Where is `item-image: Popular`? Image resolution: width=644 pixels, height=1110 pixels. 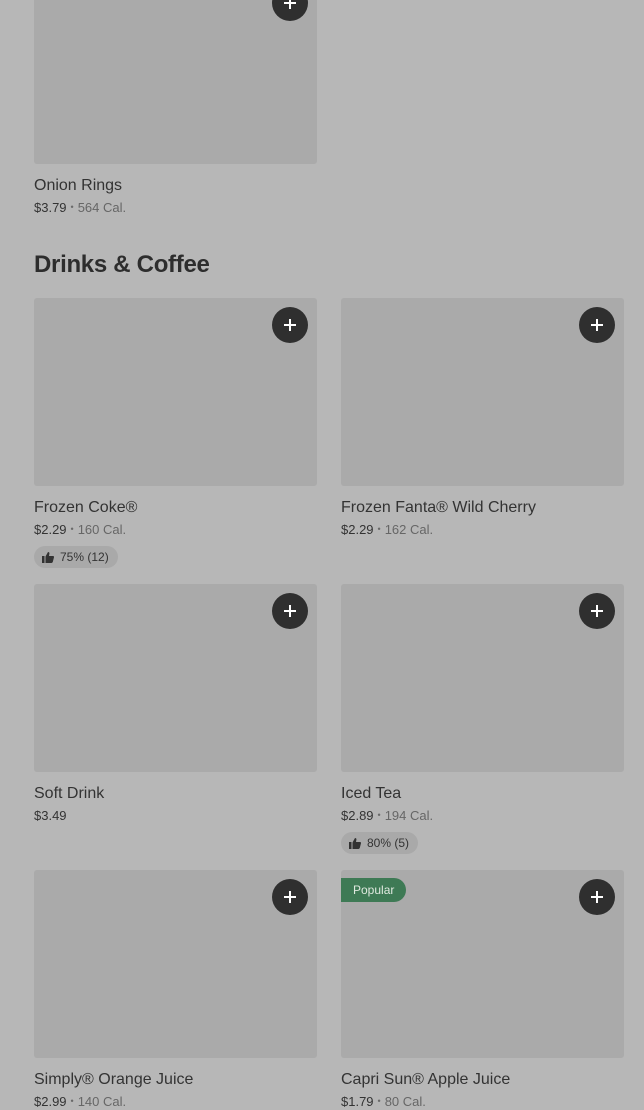
item-image: Popular is located at coordinates (482, 964).